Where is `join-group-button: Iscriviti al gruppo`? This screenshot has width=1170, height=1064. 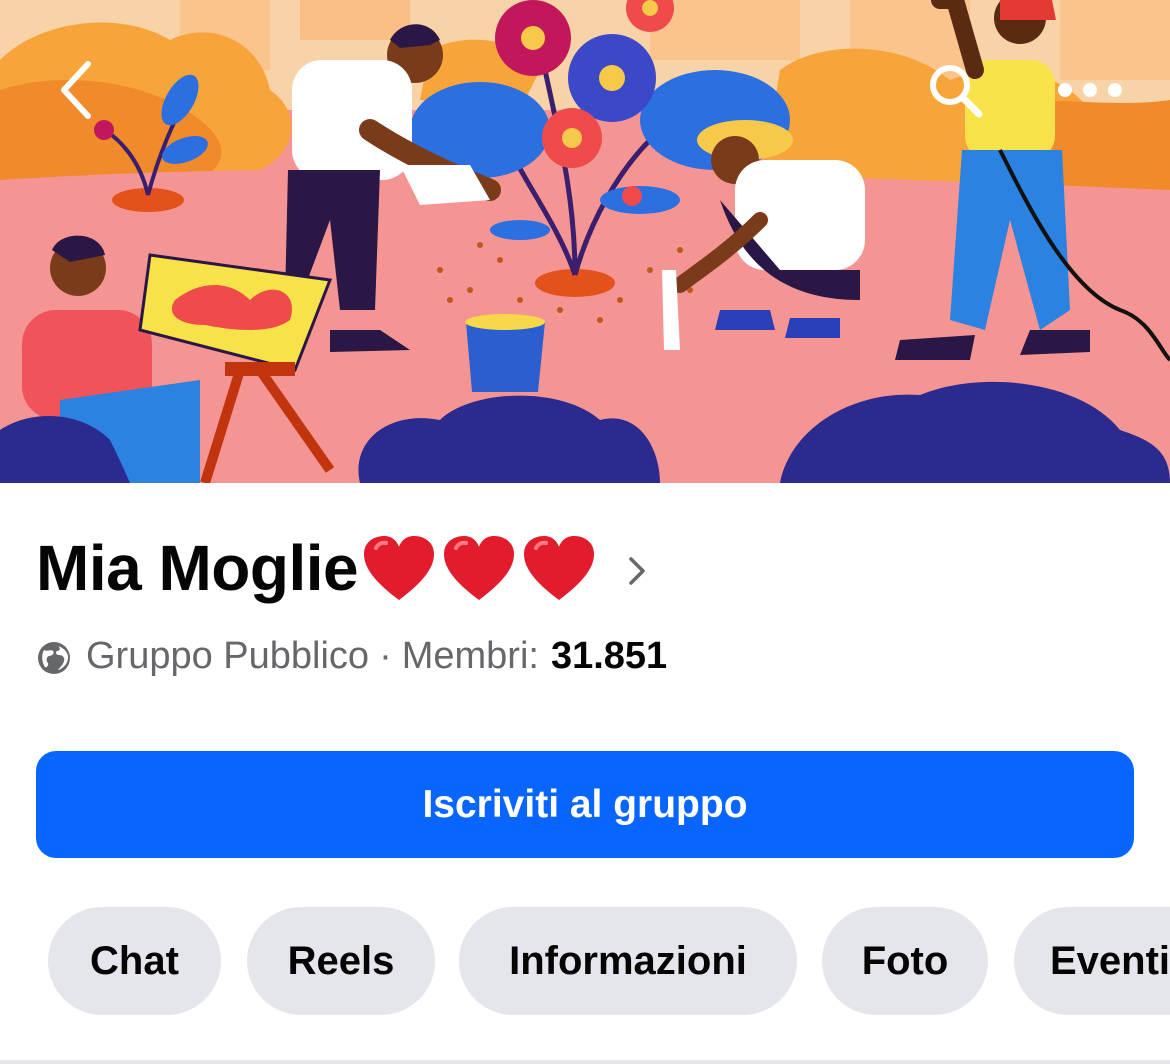 join-group-button: Iscriviti al gruppo is located at coordinates (585, 804).